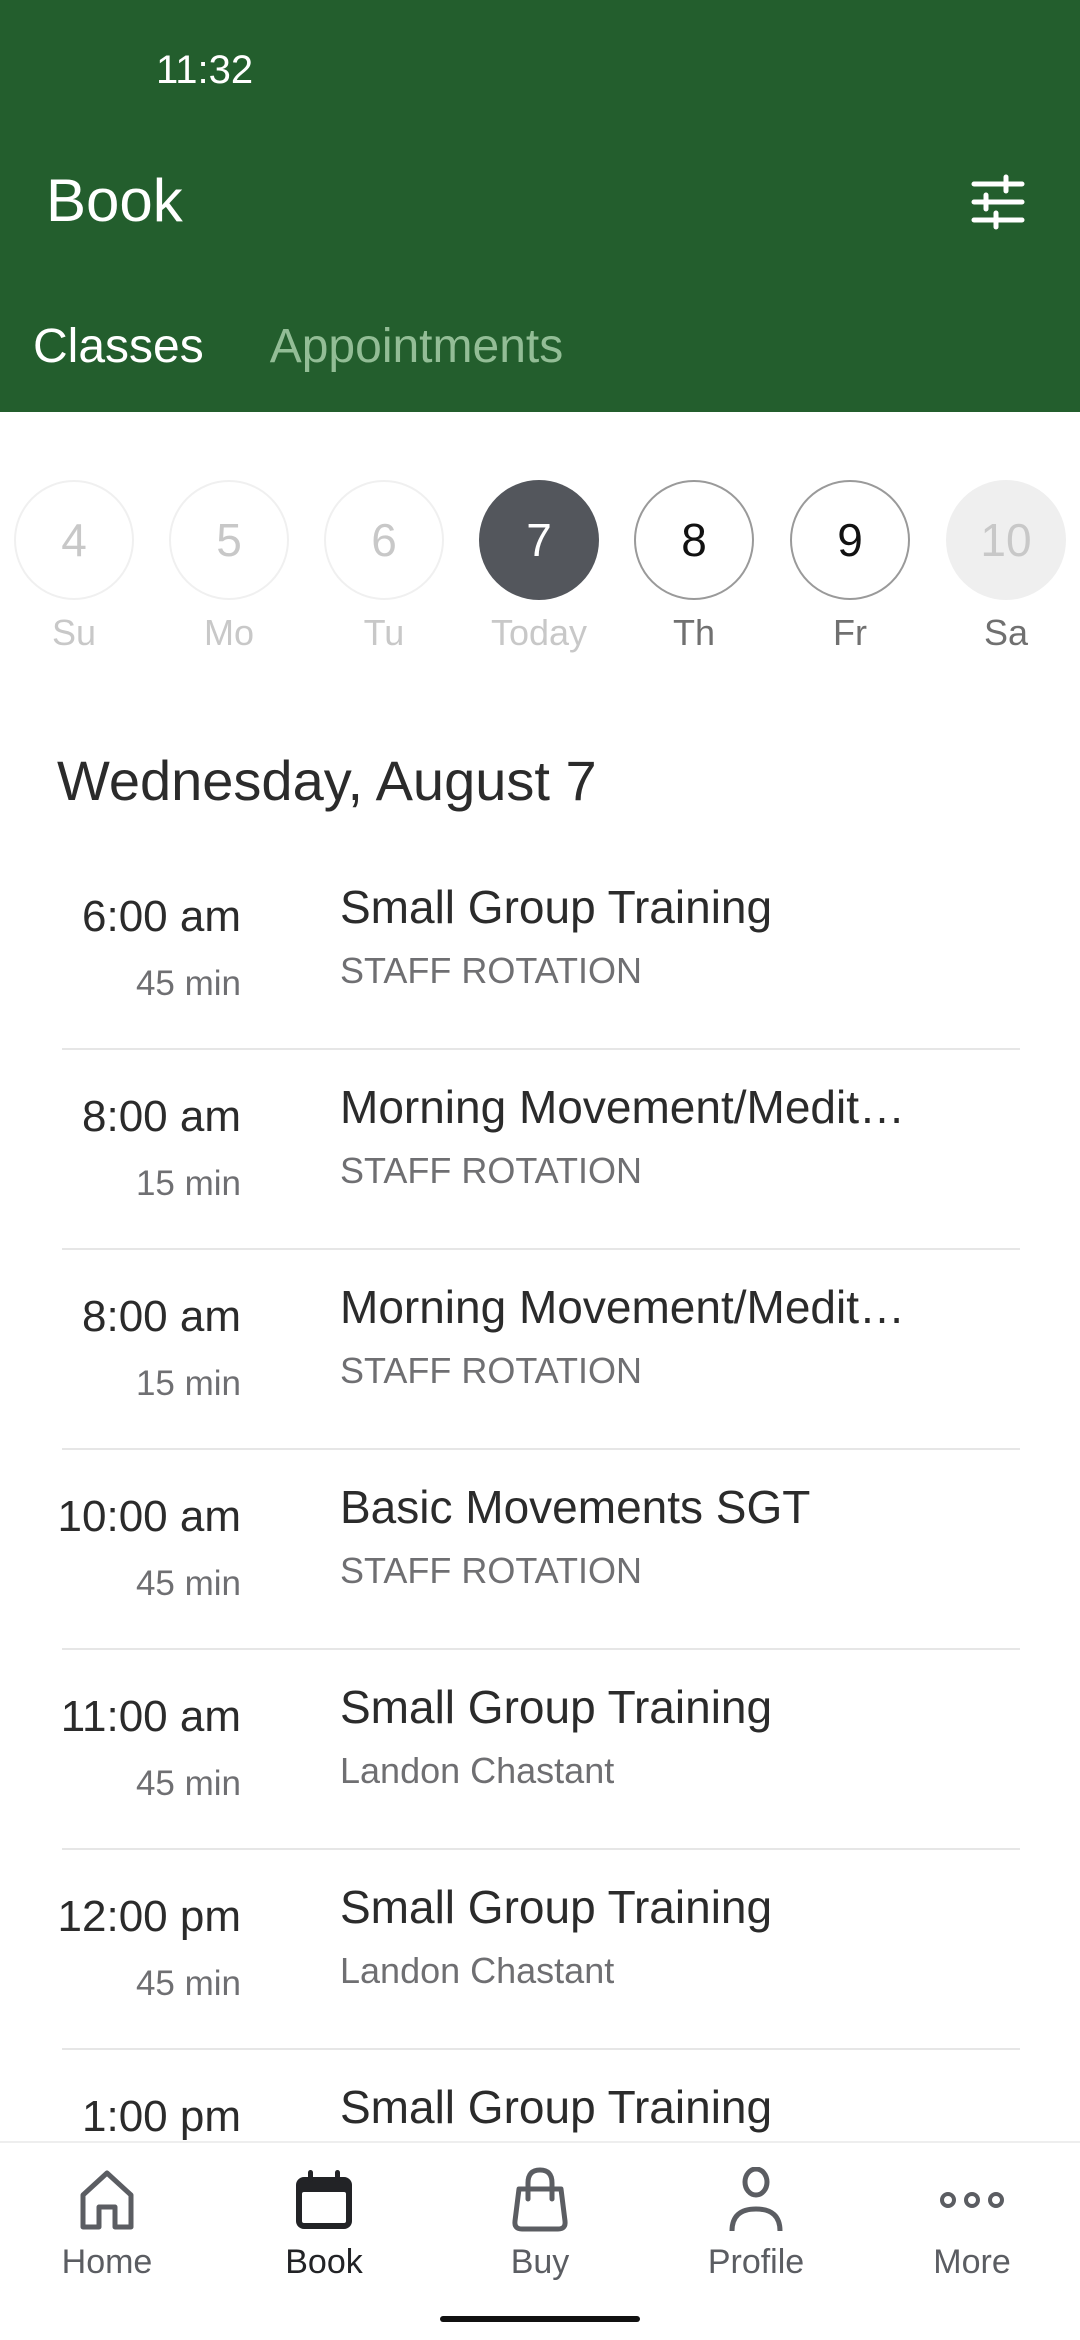 This screenshot has width=1080, height=2340. I want to click on sliders-icon, so click(998, 204).